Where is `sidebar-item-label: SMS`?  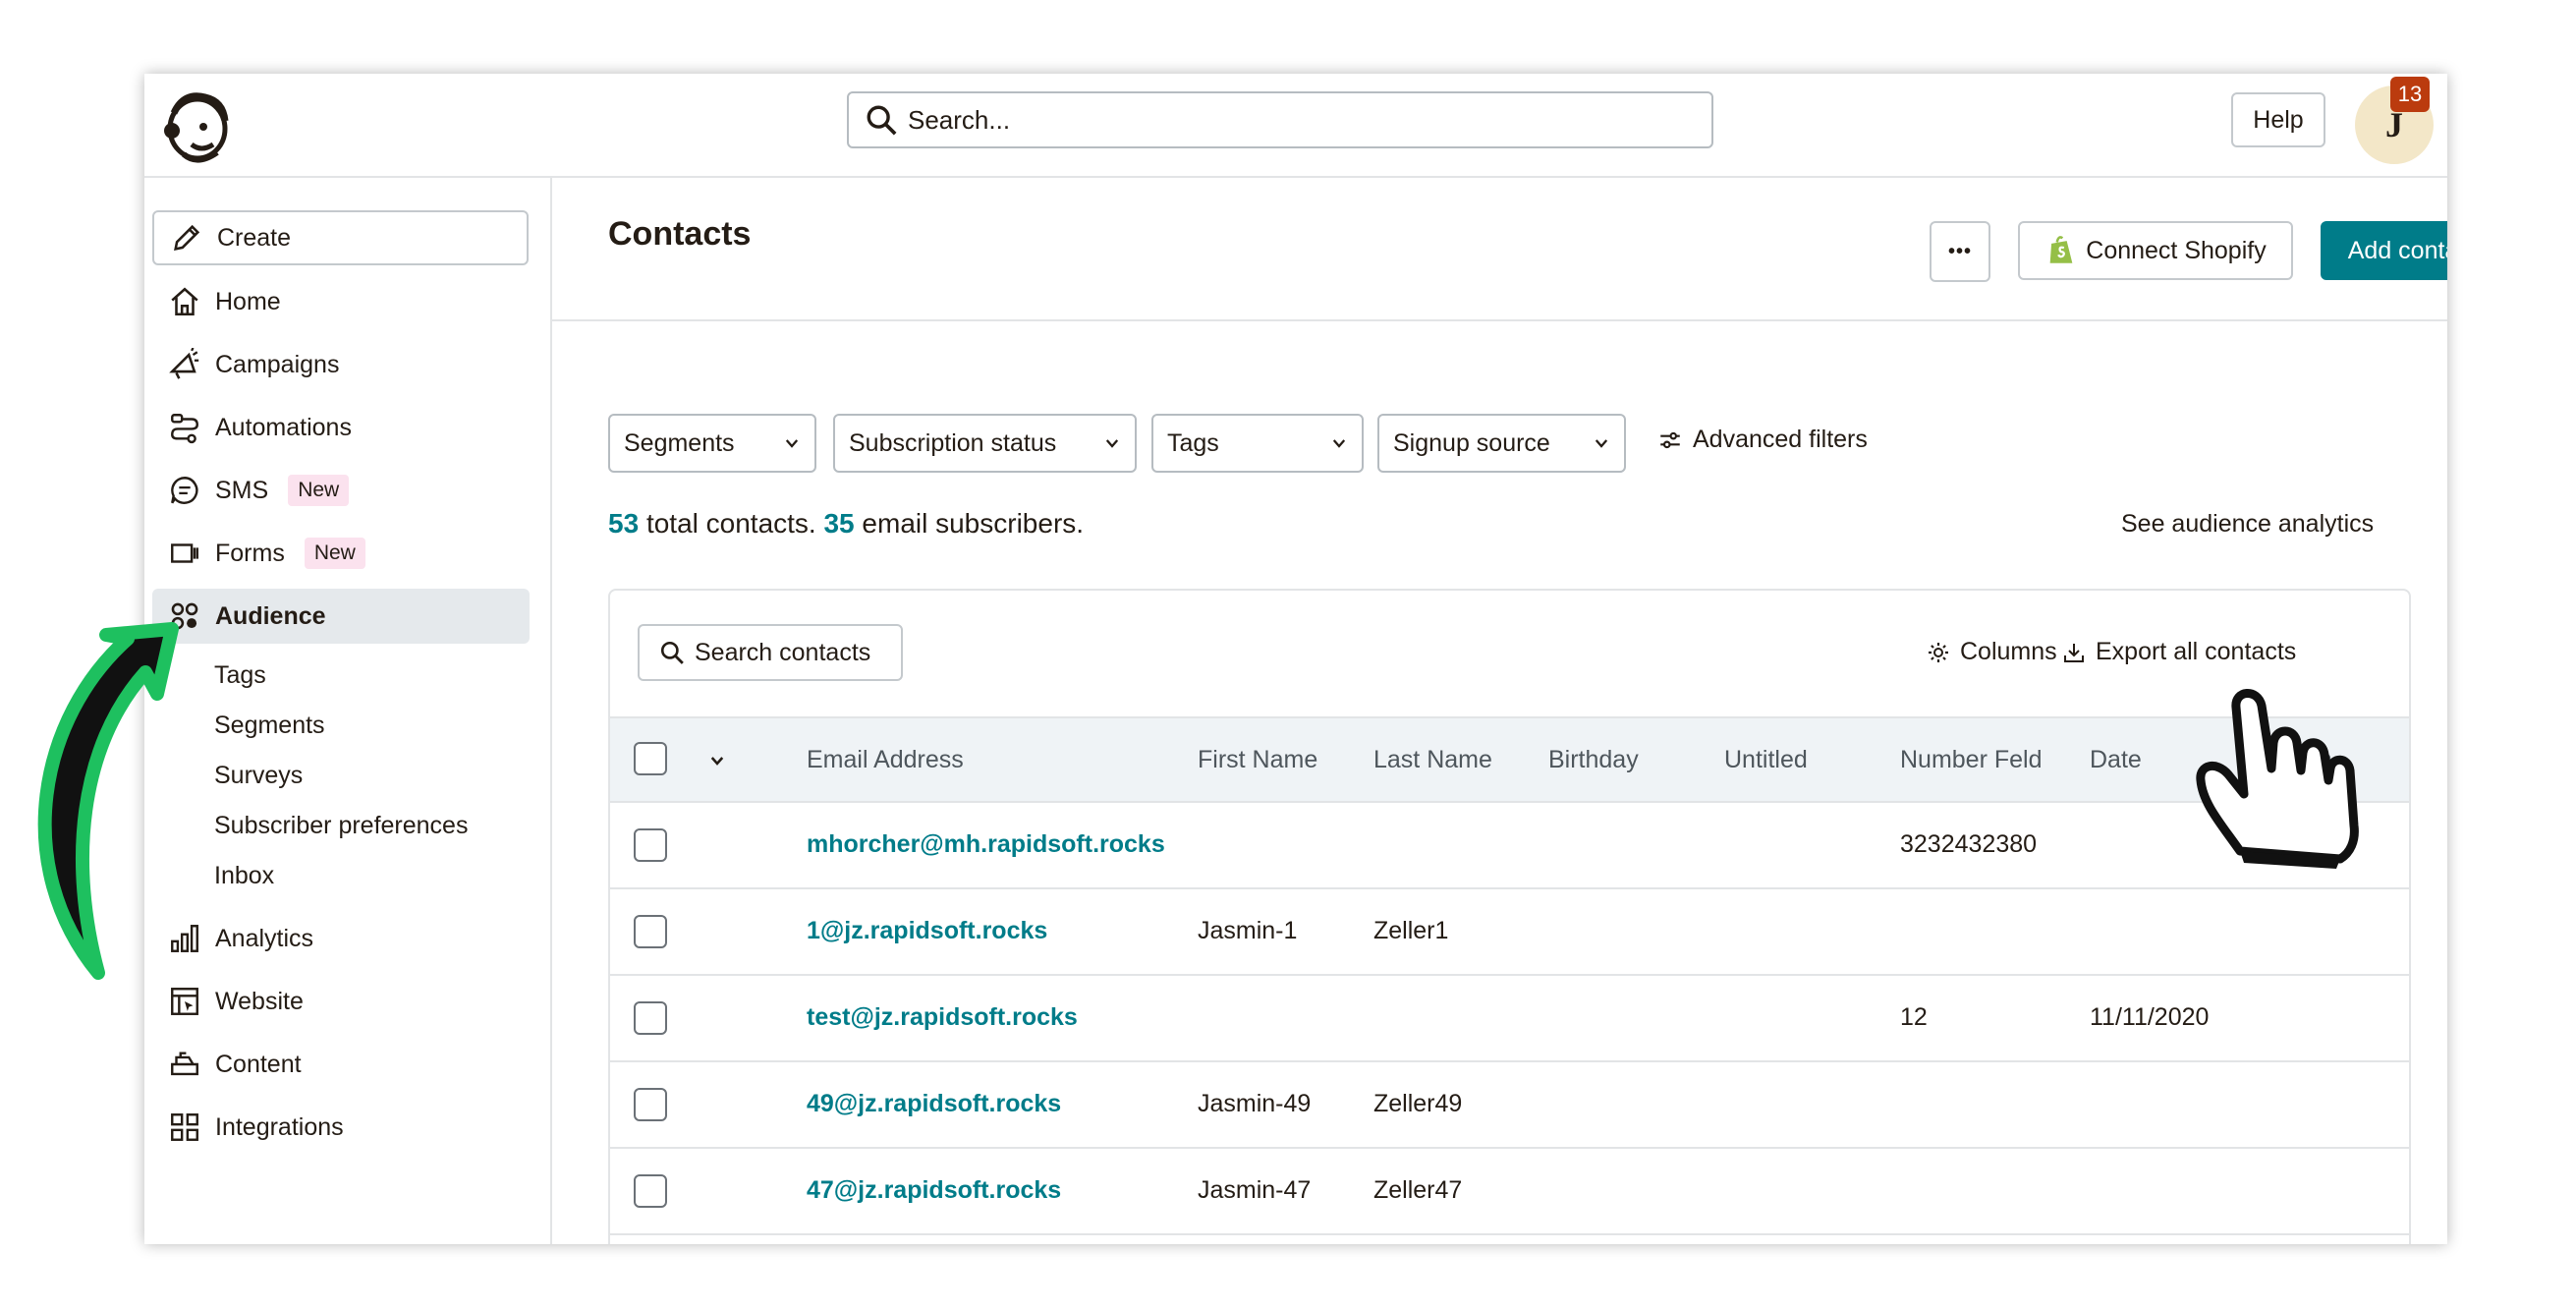 sidebar-item-label: SMS is located at coordinates (242, 490).